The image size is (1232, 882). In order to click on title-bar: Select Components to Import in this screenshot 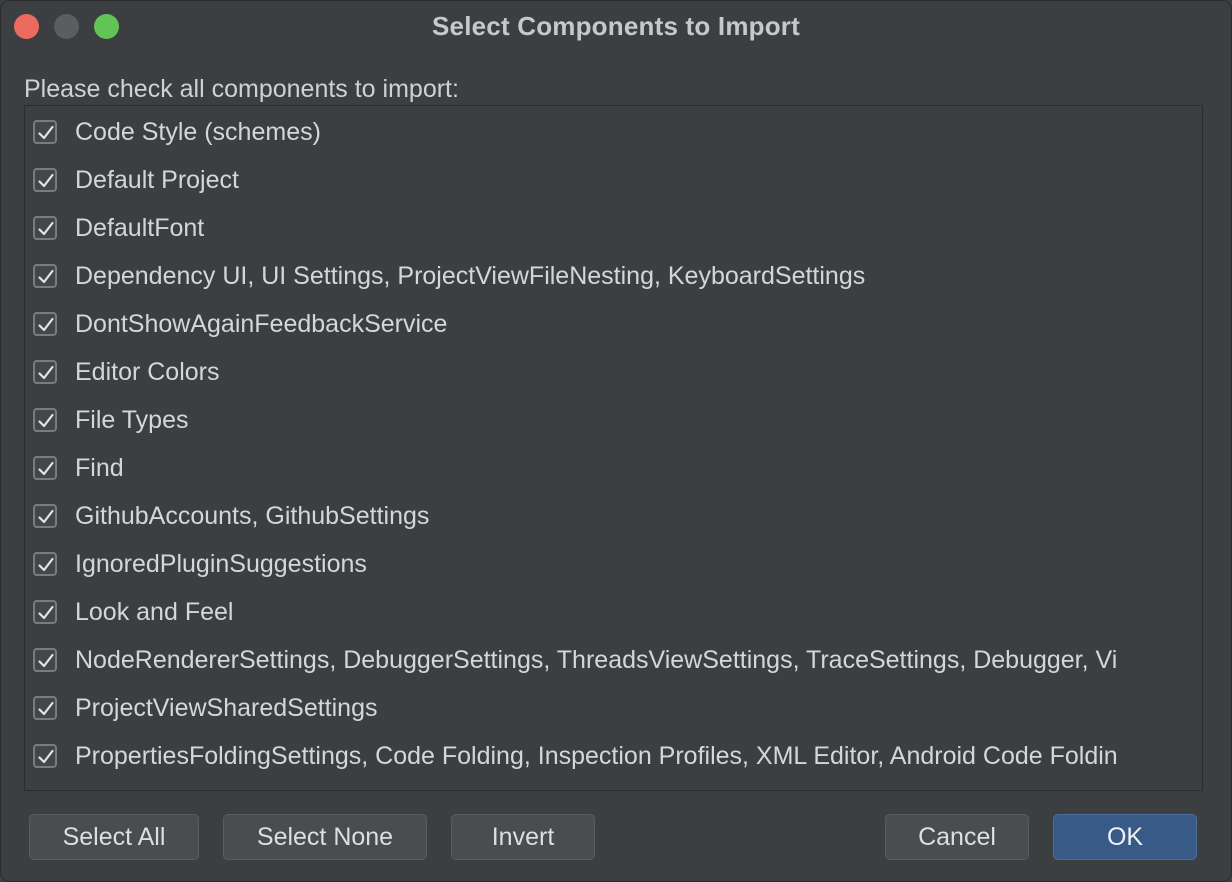, I will do `click(616, 27)`.